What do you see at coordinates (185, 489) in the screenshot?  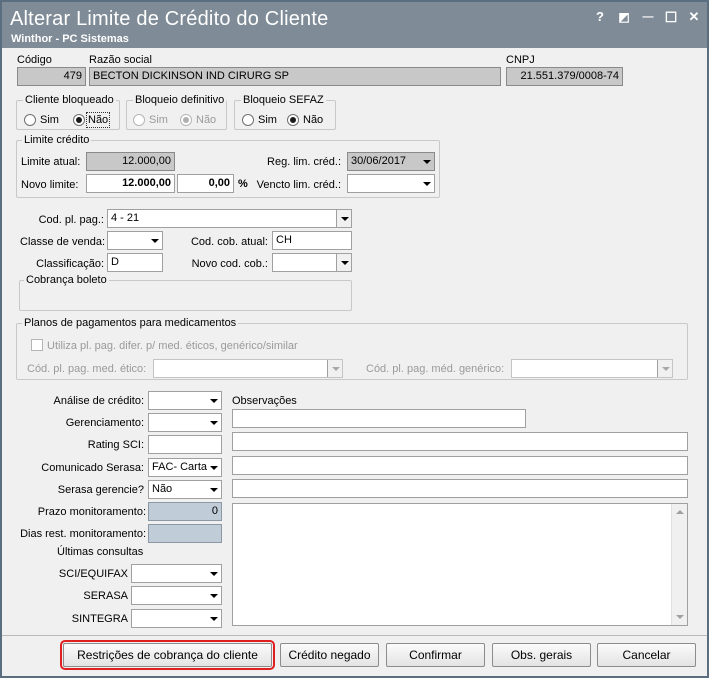 I see `serasa-gerencie-select: Não` at bounding box center [185, 489].